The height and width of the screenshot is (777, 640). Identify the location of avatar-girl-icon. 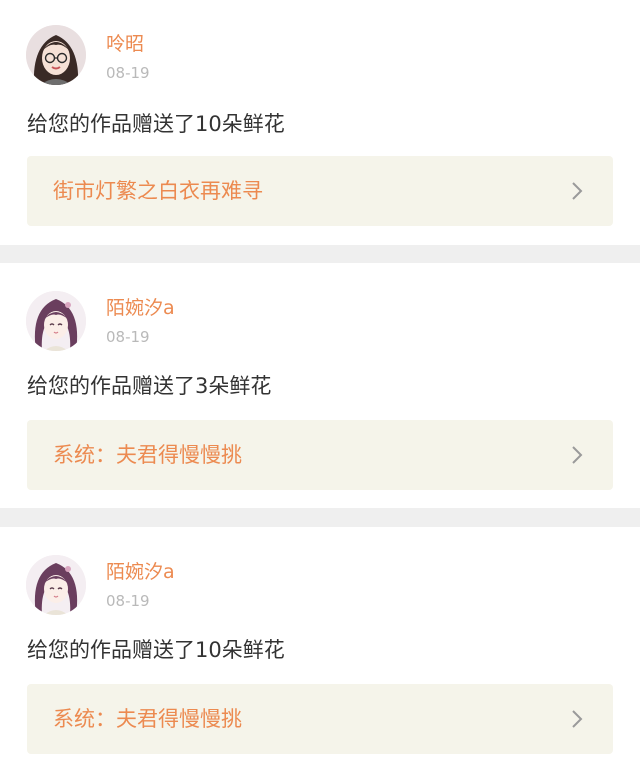
(56, 55).